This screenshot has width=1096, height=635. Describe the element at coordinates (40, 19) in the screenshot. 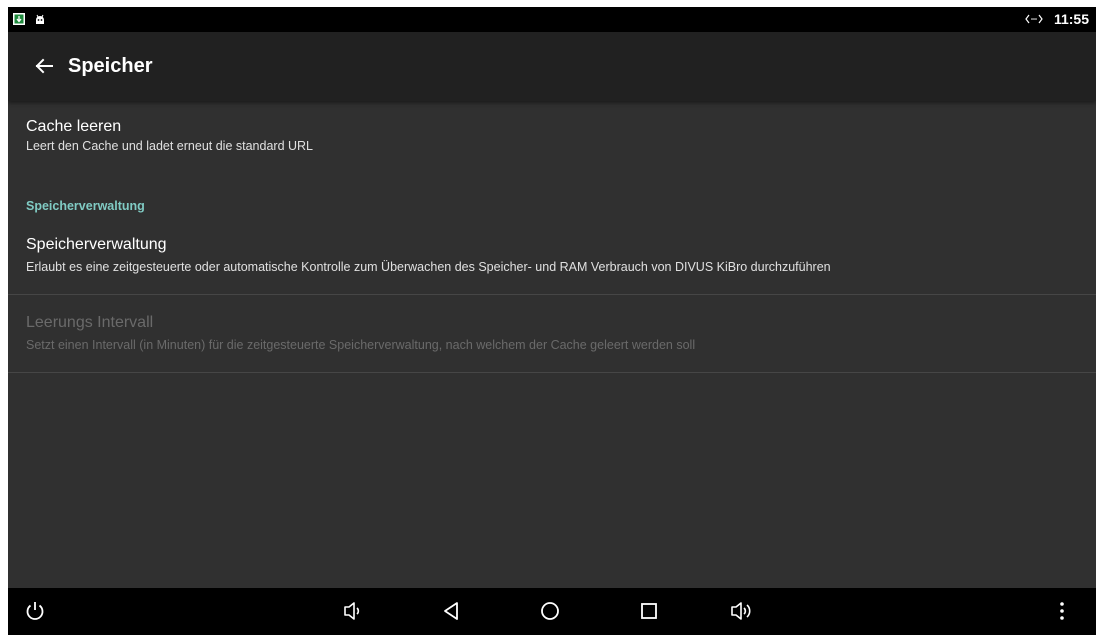

I see `android-debug-icon` at that location.